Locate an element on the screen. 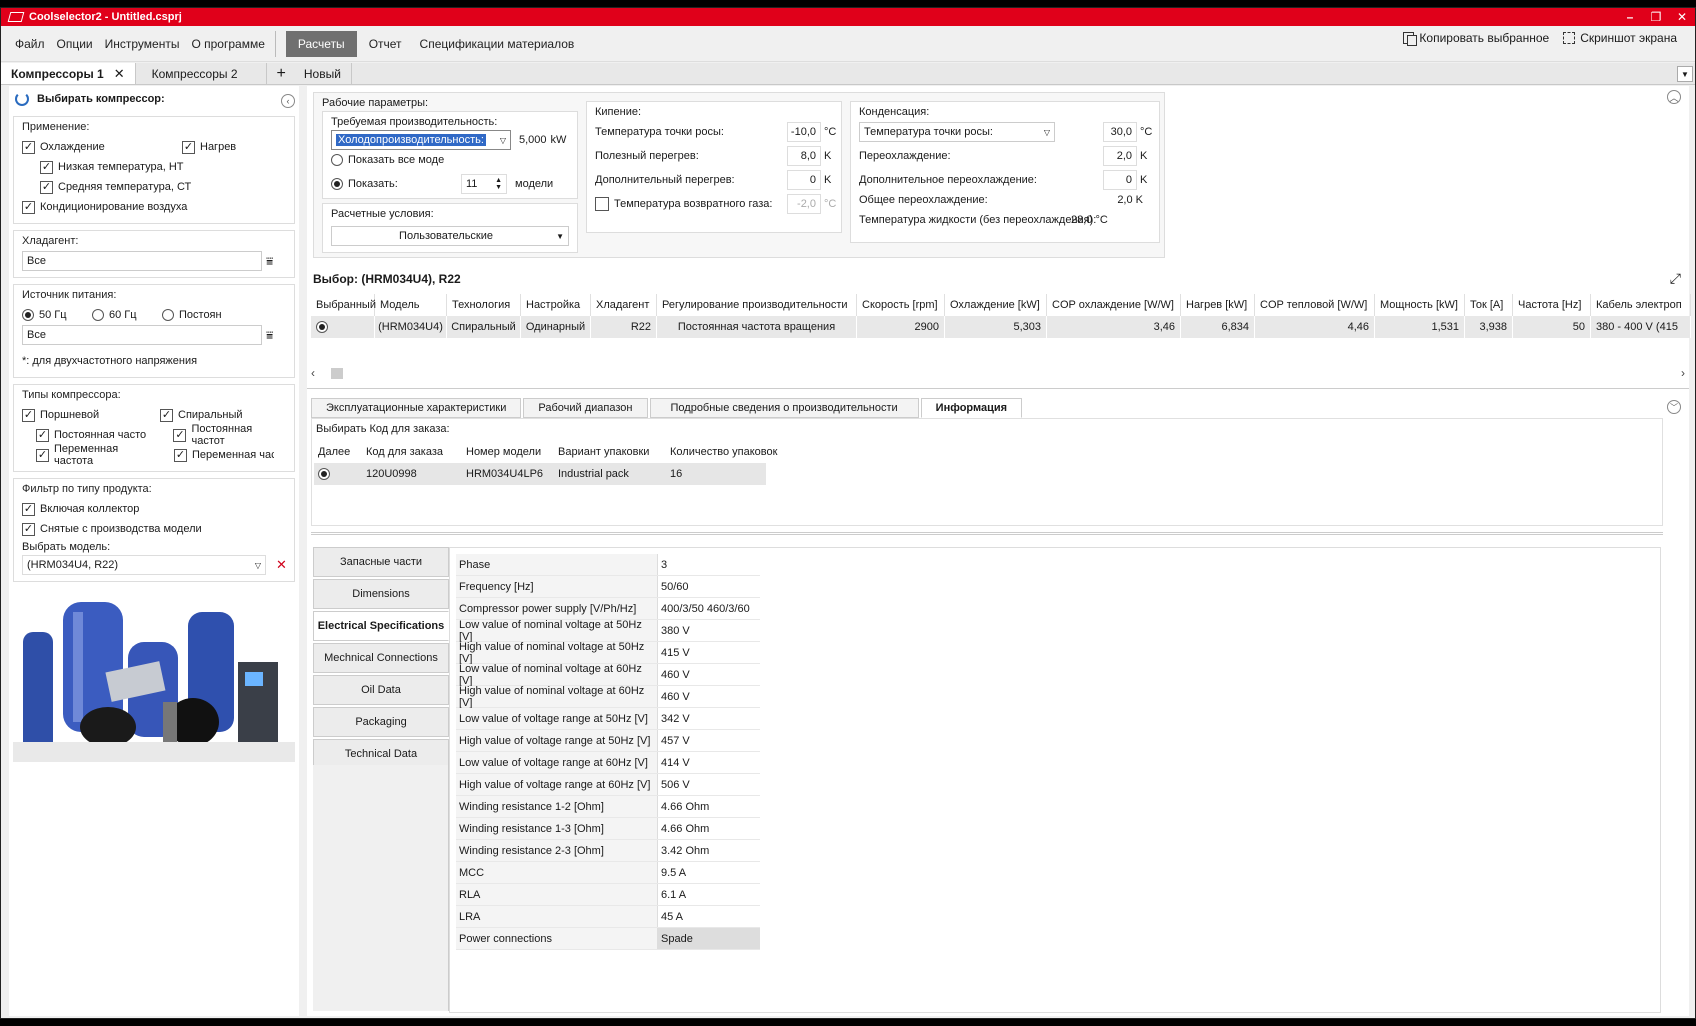 This screenshot has width=1696, height=1026. refrigerant-select: Все is located at coordinates (142, 261).